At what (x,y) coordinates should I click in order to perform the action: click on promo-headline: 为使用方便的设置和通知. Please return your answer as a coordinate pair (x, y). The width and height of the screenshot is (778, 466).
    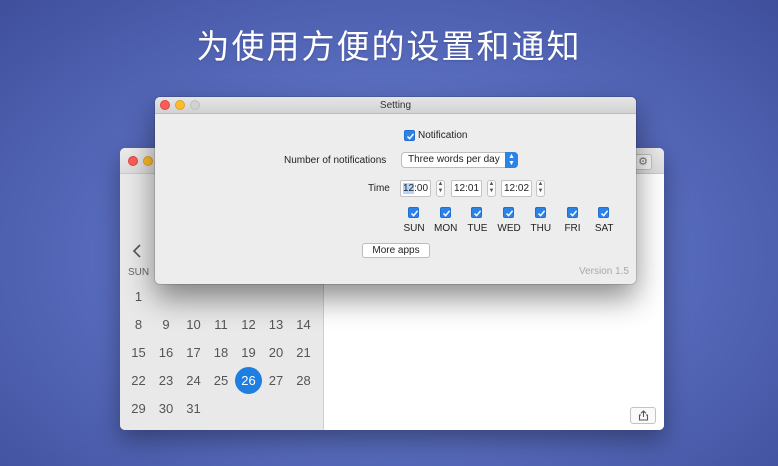
    Looking at the image, I should click on (389, 46).